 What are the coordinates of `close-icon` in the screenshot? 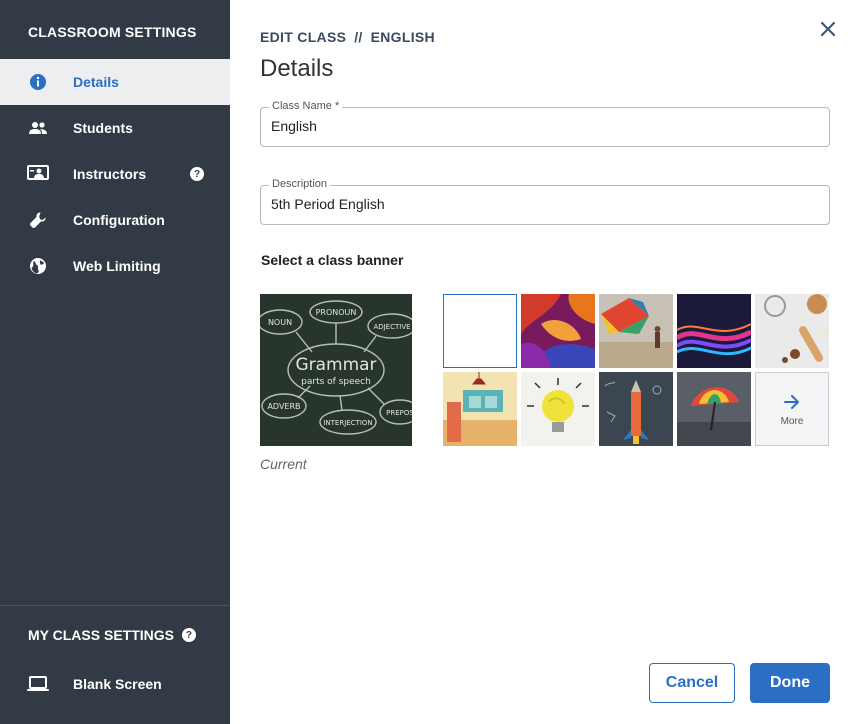 It's located at (828, 29).